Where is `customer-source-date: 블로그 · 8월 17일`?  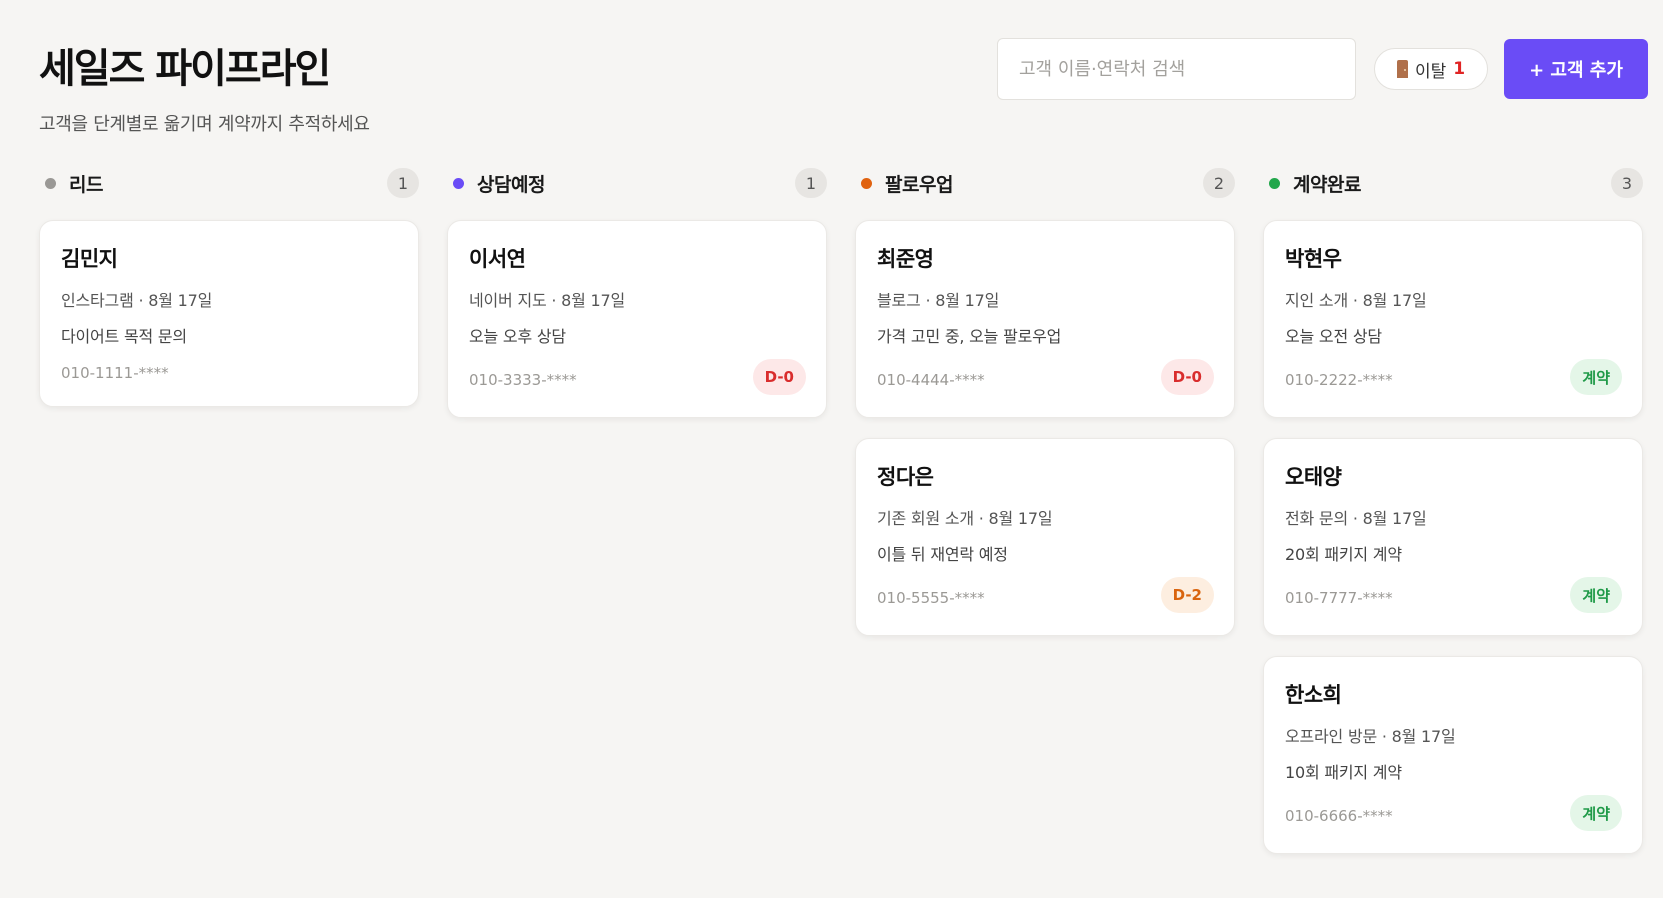 customer-source-date: 블로그 · 8월 17일 is located at coordinates (938, 300).